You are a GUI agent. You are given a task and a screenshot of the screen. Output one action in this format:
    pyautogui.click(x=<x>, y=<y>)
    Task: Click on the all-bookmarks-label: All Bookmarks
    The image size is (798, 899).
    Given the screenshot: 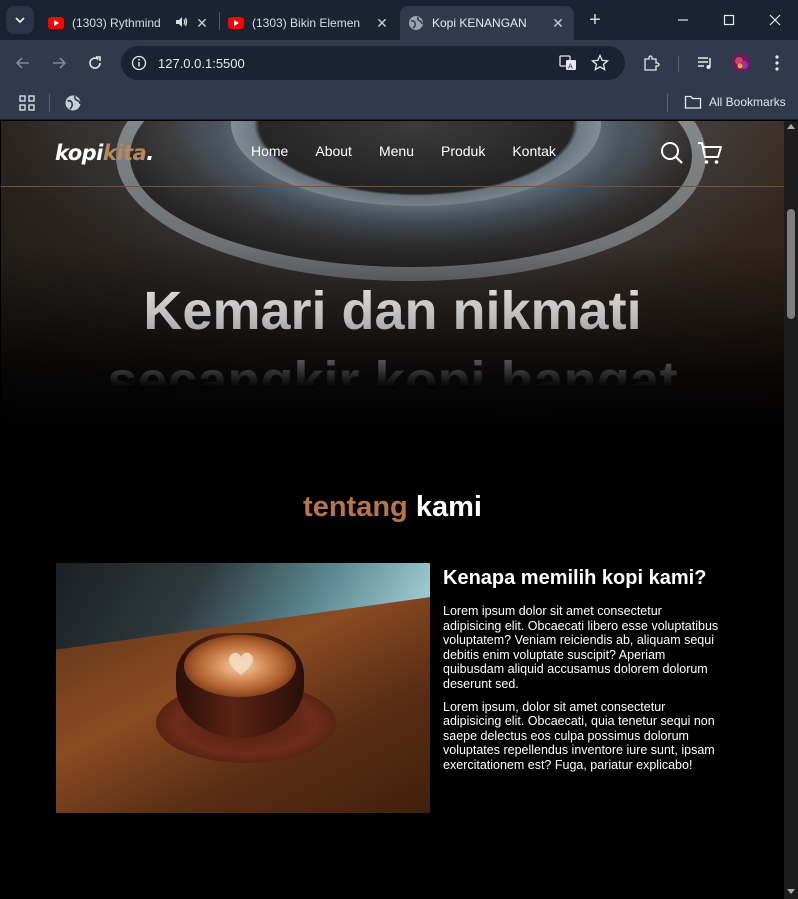 What is the action you would take?
    pyautogui.click(x=747, y=102)
    